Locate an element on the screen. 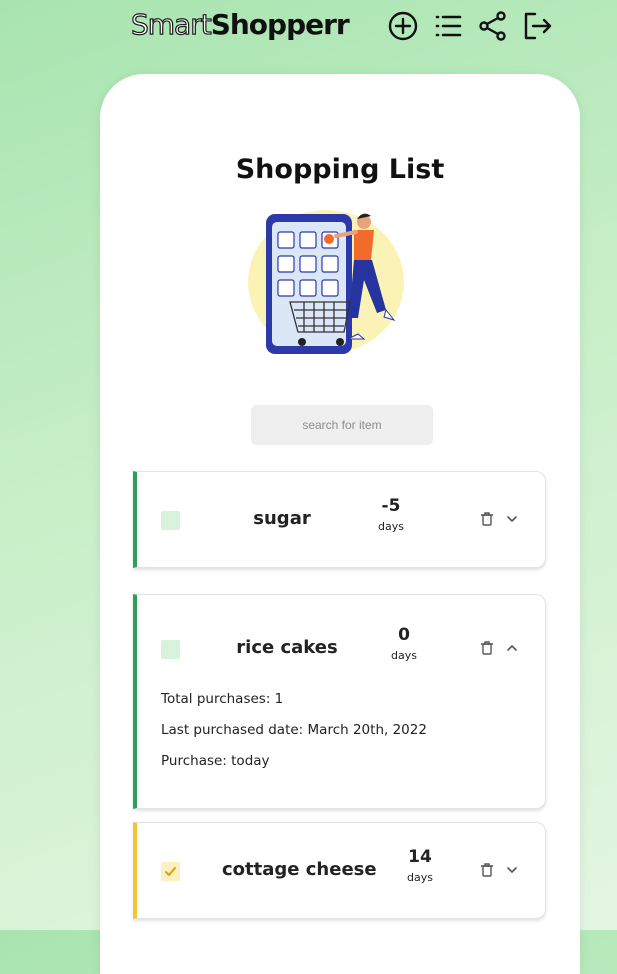 The image size is (617, 974). list-icon is located at coordinates (448, 26).